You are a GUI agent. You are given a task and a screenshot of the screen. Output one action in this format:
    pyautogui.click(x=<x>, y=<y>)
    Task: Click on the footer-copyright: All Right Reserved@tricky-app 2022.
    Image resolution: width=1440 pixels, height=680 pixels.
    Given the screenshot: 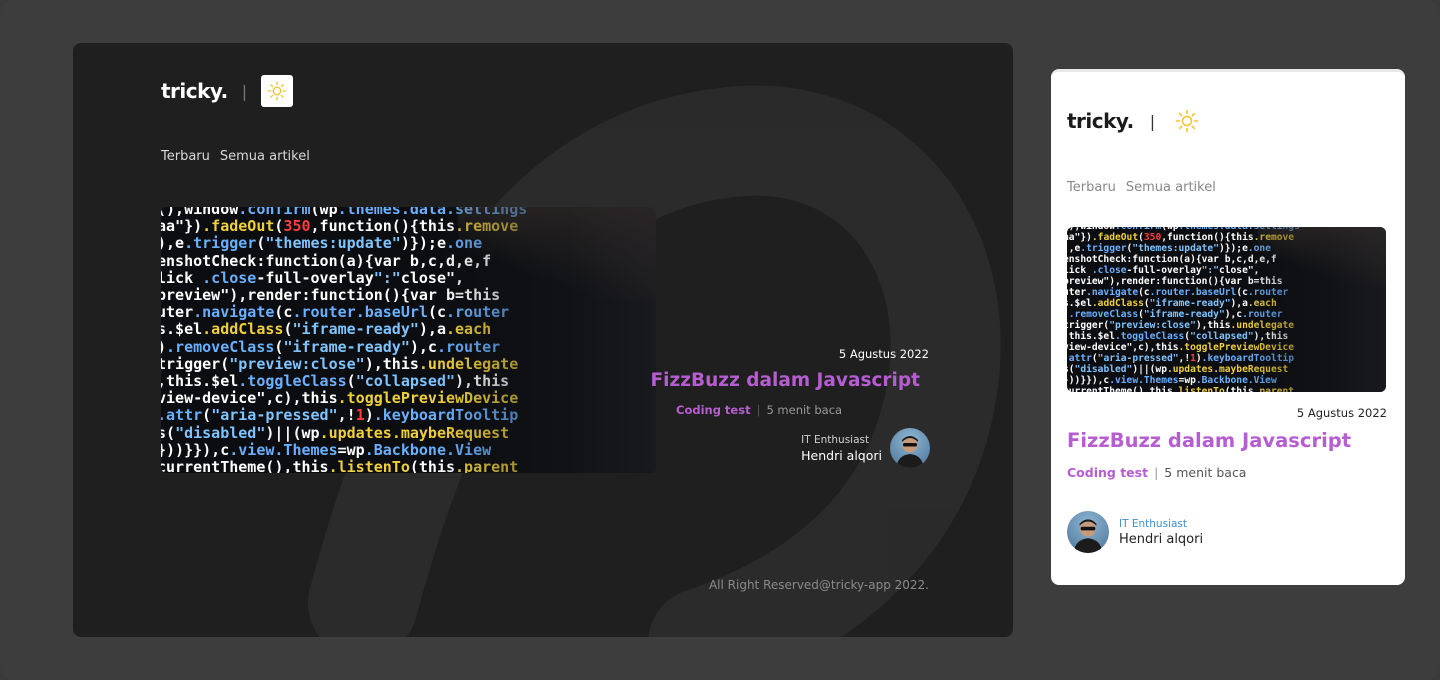 What is the action you would take?
    pyautogui.click(x=818, y=585)
    